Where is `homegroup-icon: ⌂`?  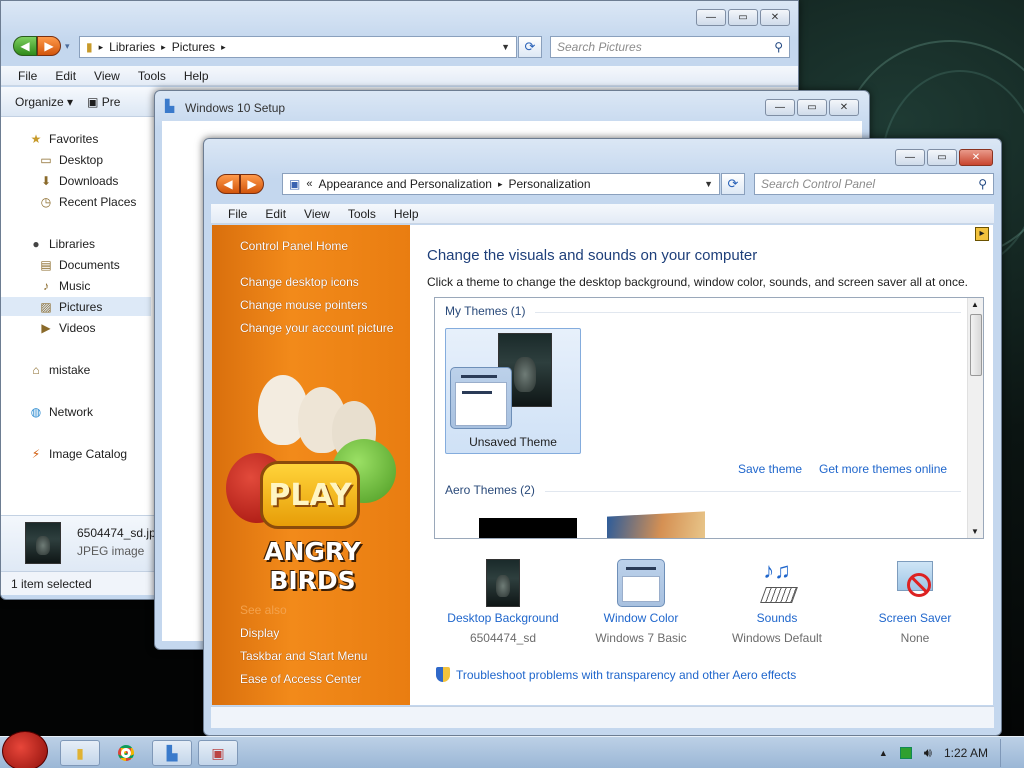 homegroup-icon: ⌂ is located at coordinates (36, 369).